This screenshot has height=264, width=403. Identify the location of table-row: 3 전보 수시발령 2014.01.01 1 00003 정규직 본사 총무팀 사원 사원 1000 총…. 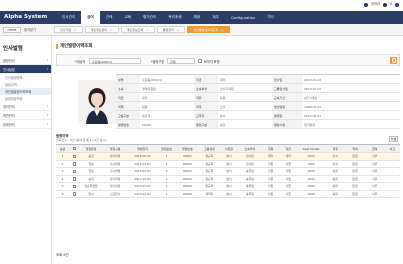
(228, 171).